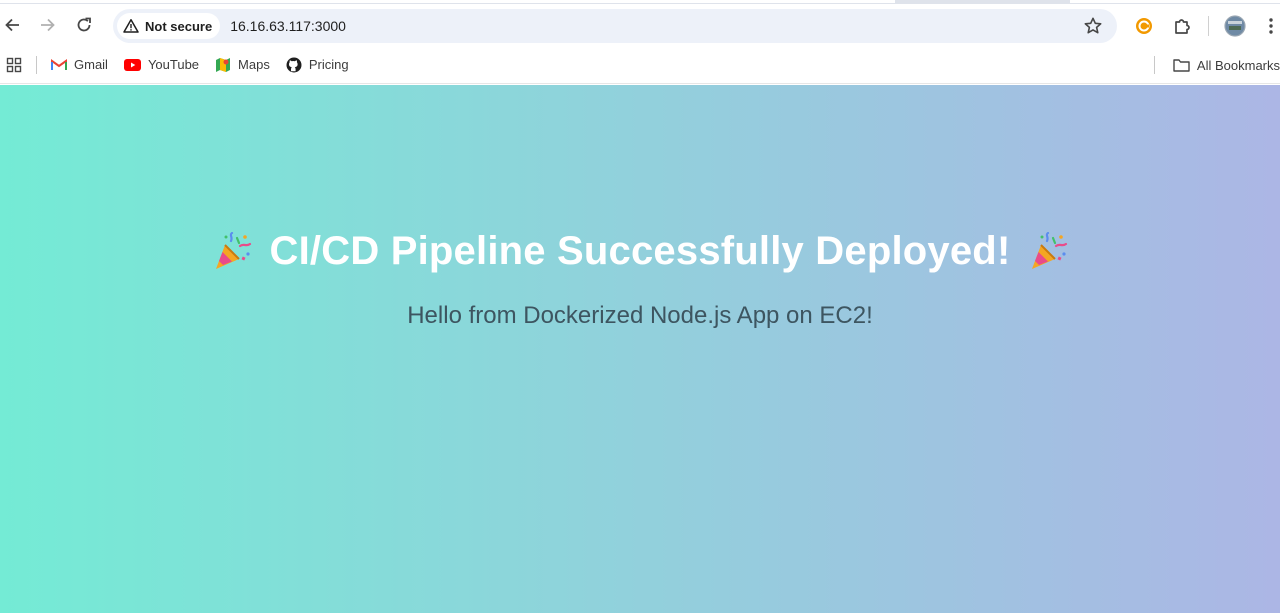 The width and height of the screenshot is (1280, 613). I want to click on back-arrow-icon, so click(12, 25).